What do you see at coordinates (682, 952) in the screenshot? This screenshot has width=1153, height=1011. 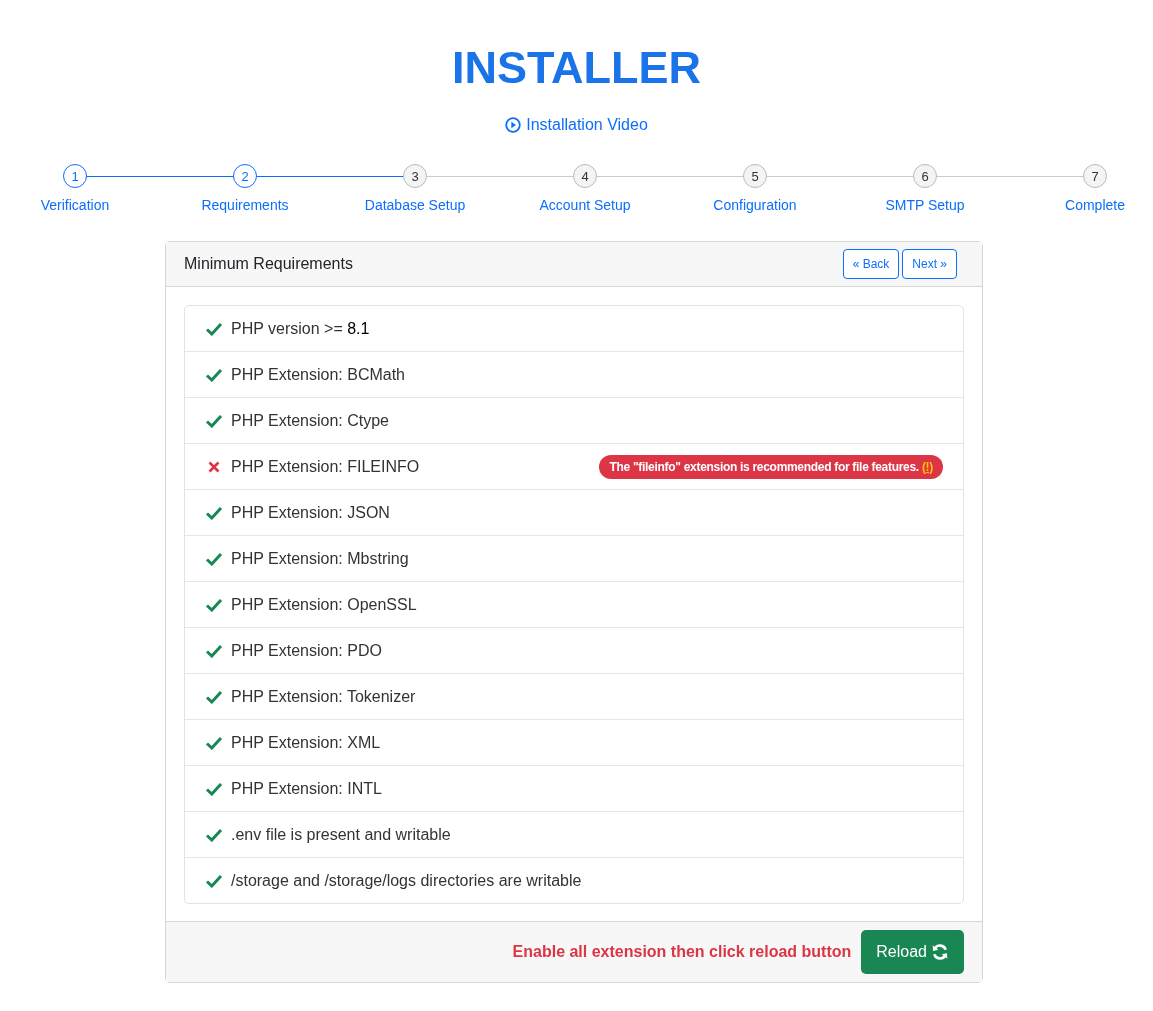 I see `footer-message: Enable all extension then click reload button` at bounding box center [682, 952].